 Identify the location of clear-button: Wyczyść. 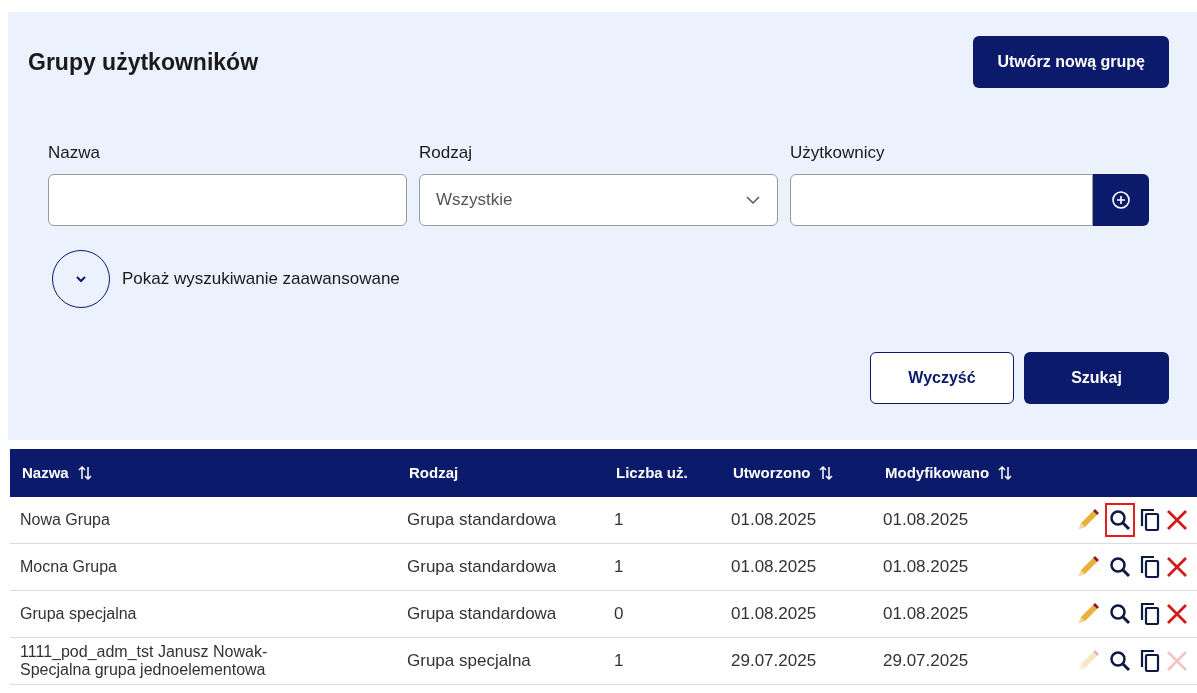
(942, 377).